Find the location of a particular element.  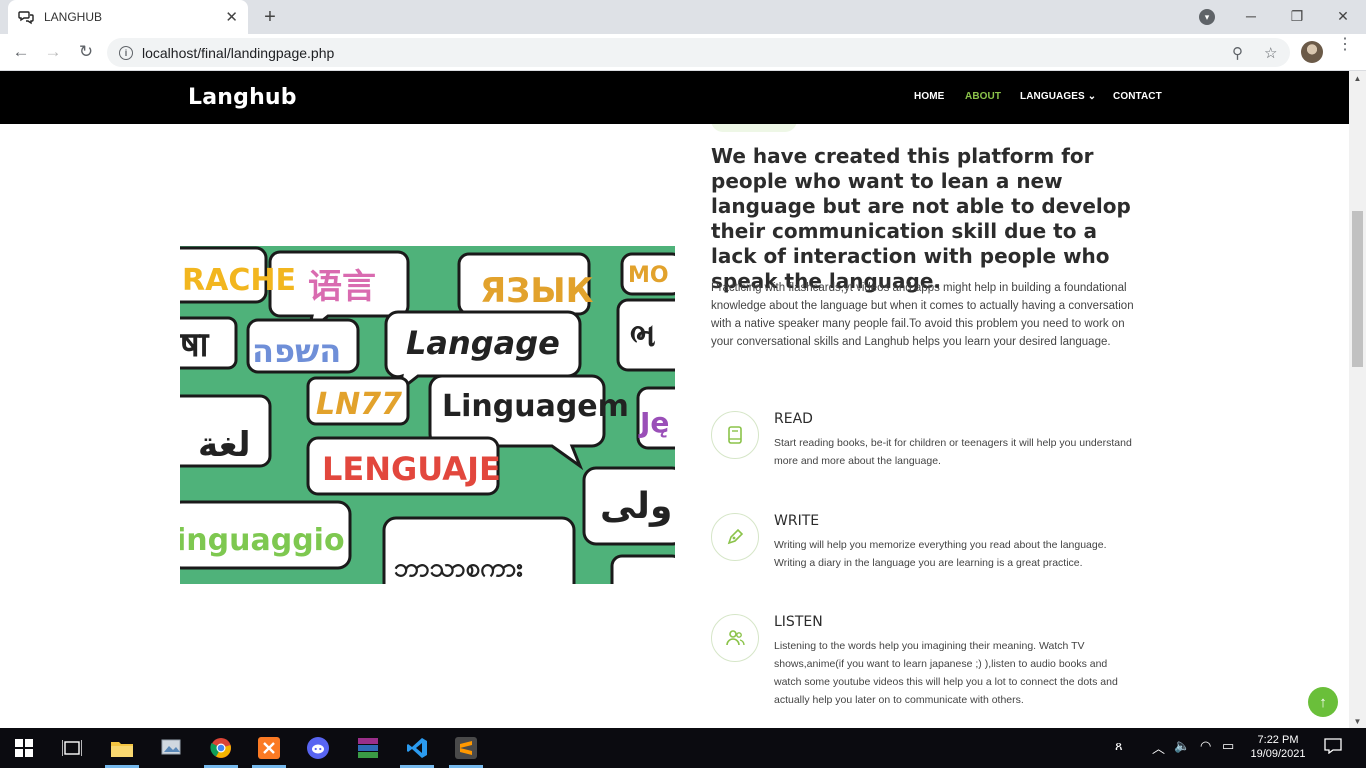

task-view-icon is located at coordinates (72, 748).